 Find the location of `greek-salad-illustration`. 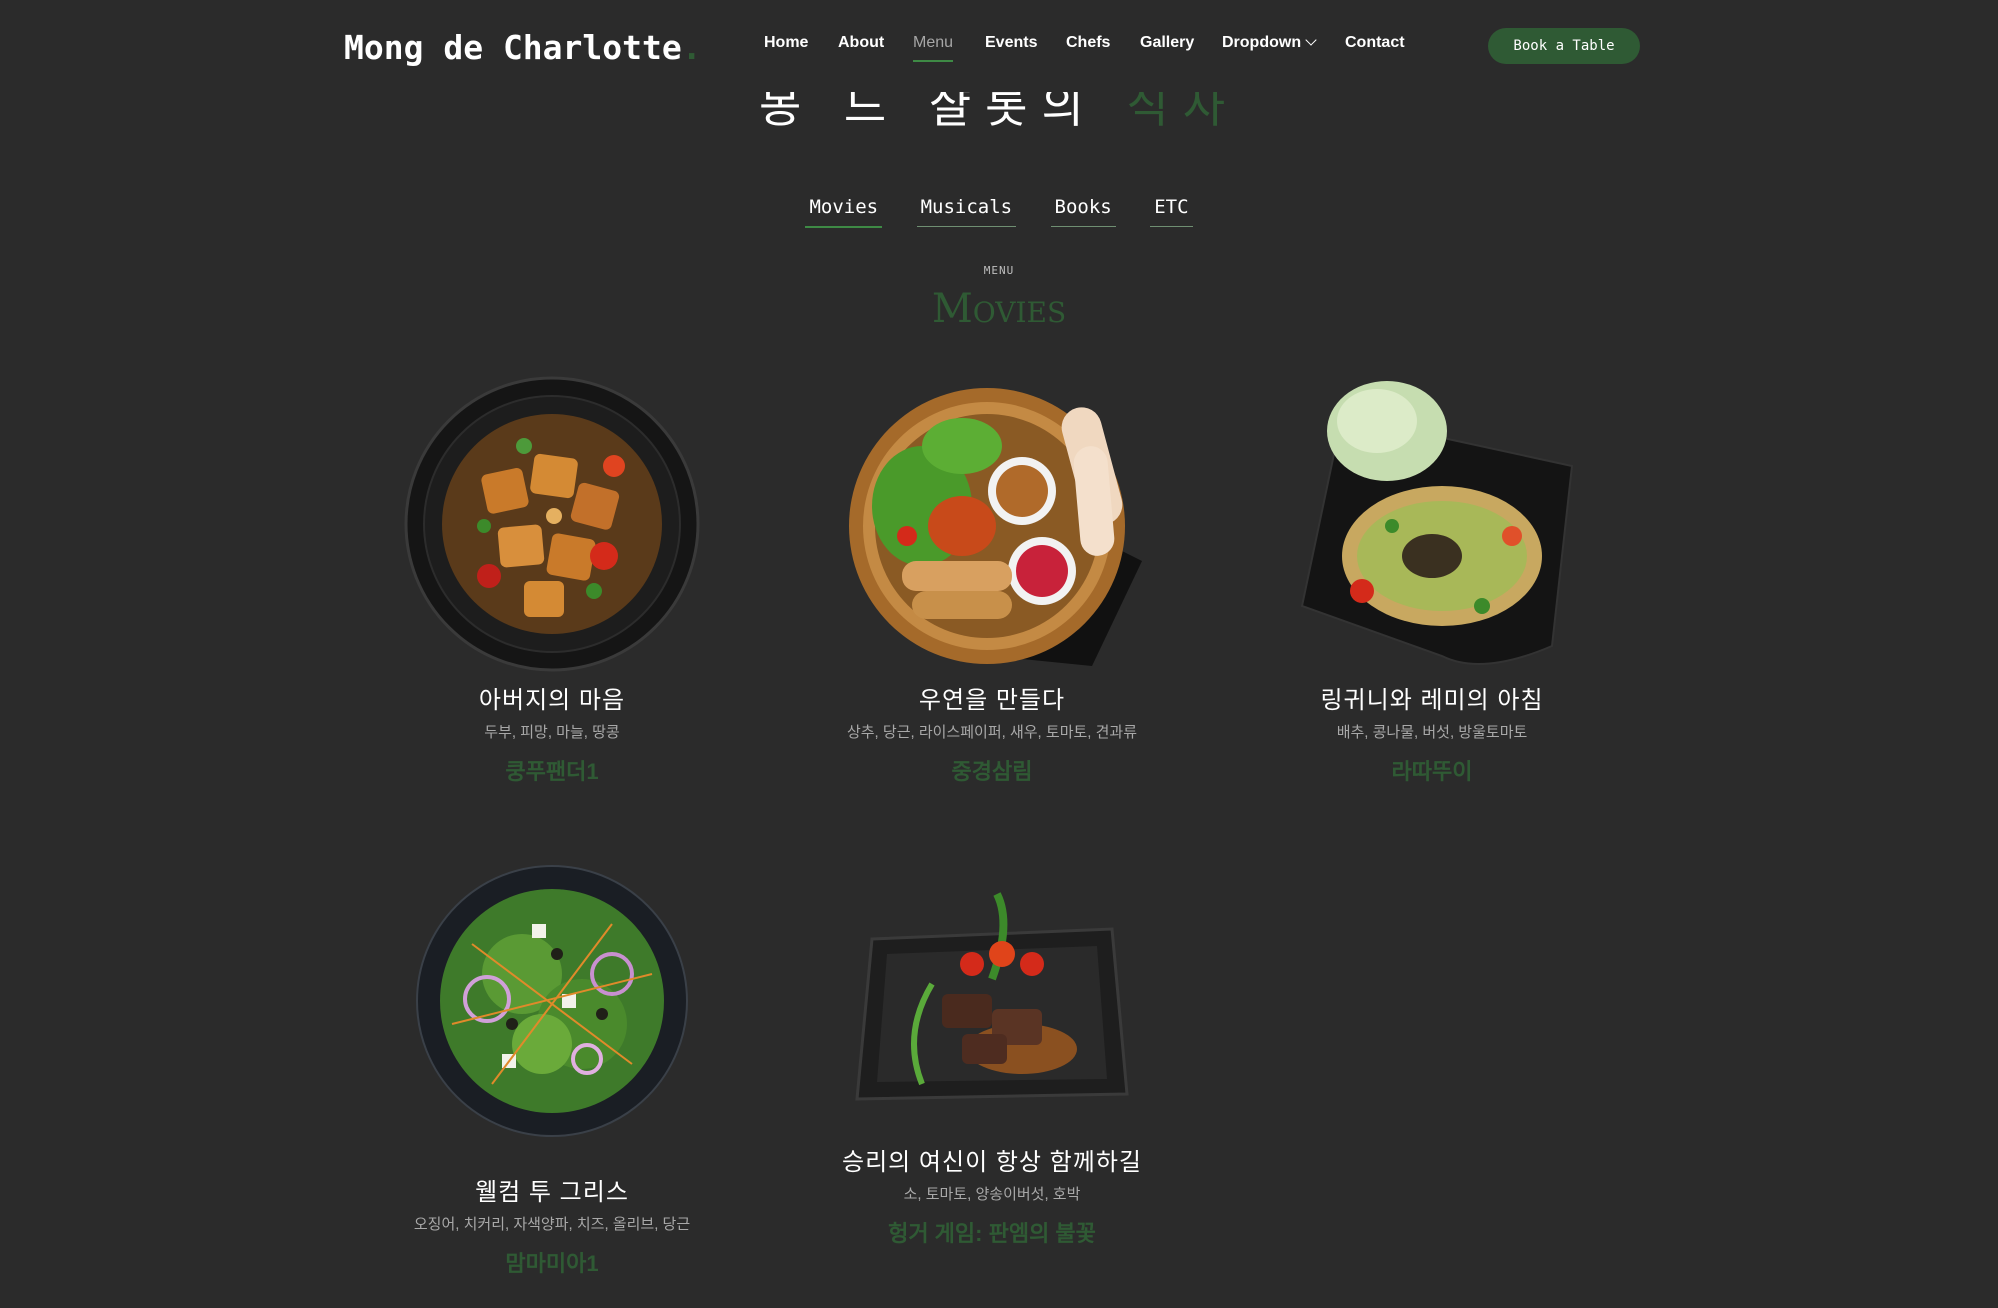

greek-salad-illustration is located at coordinates (552, 1001).